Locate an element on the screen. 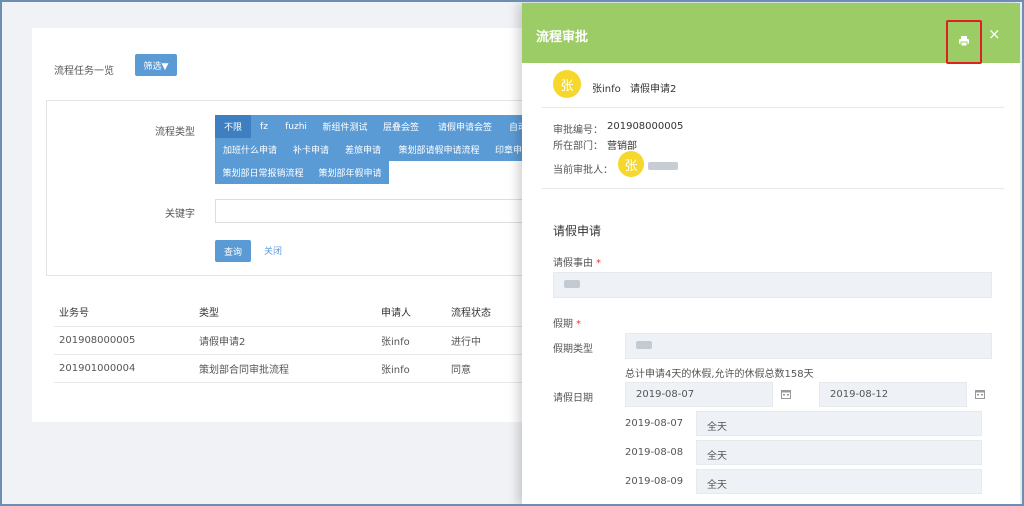 Image resolution: width=1024 pixels, height=506 pixels. applicant-name: 张info is located at coordinates (606, 89).